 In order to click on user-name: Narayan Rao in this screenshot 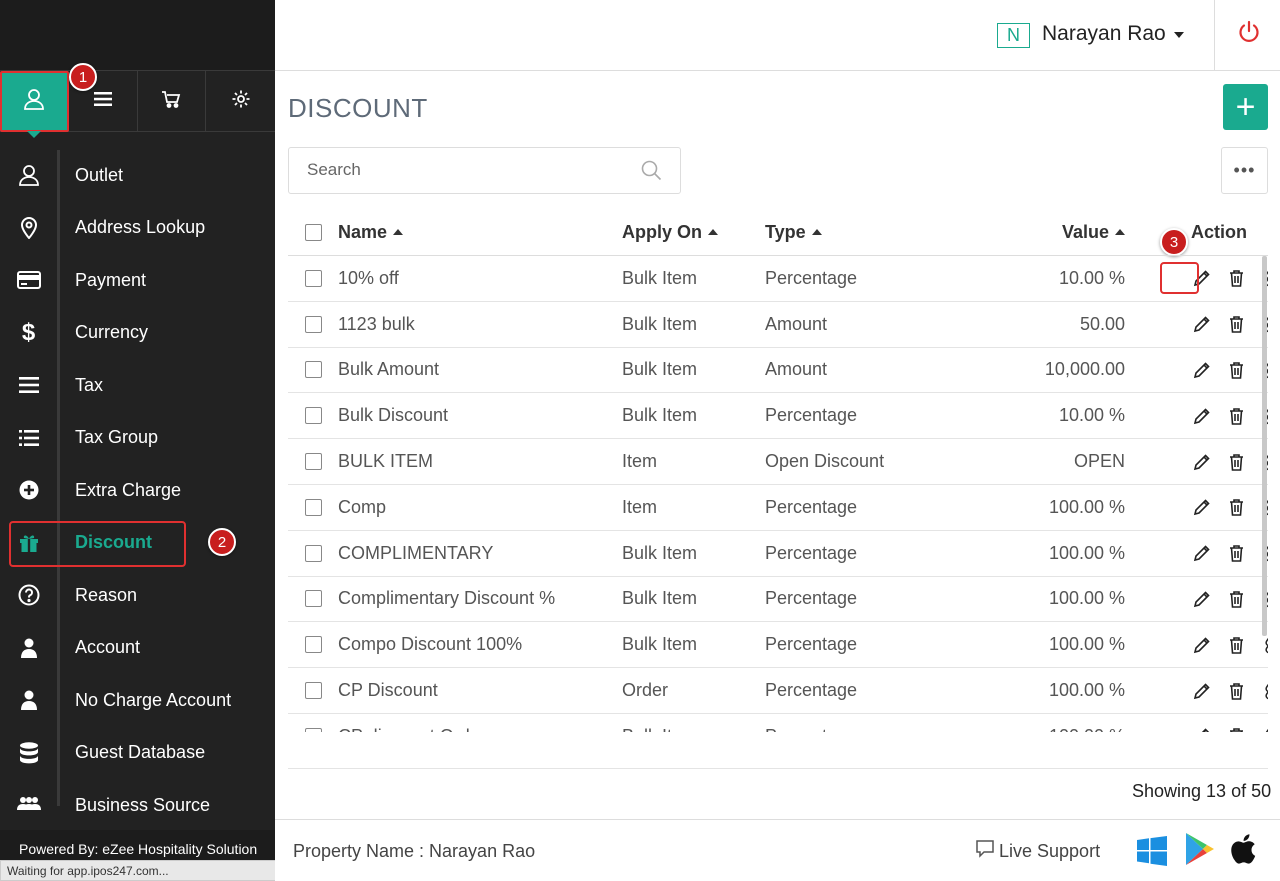, I will do `click(1104, 34)`.